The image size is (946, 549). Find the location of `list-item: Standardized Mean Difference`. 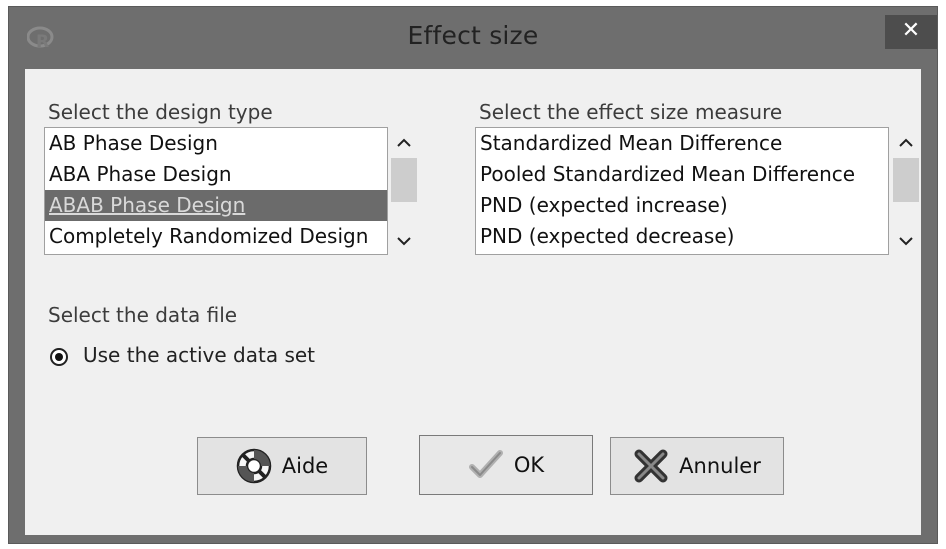

list-item: Standardized Mean Difference is located at coordinates (682, 143).